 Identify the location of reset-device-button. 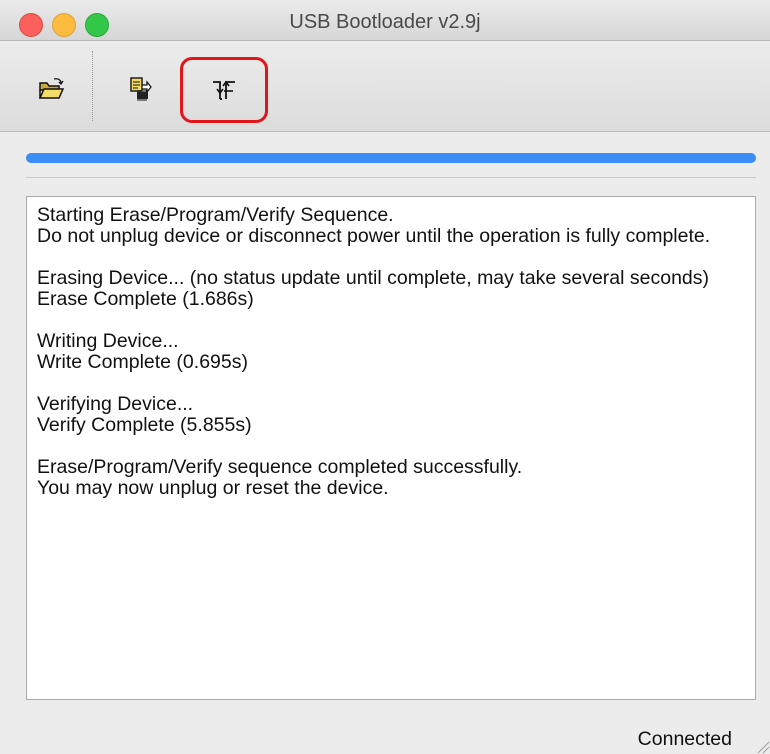
(224, 90).